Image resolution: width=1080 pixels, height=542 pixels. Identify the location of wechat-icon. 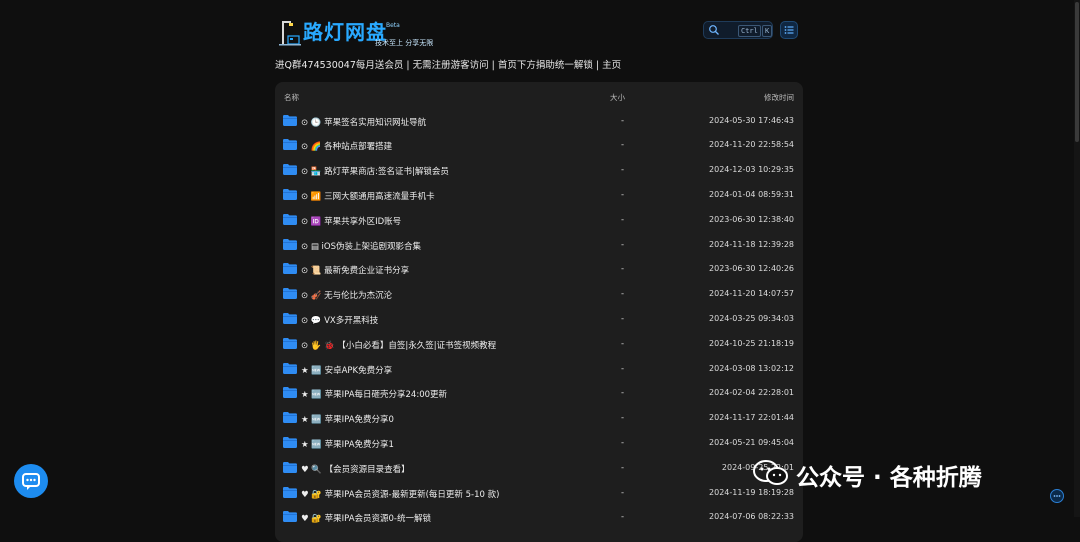
(770, 472).